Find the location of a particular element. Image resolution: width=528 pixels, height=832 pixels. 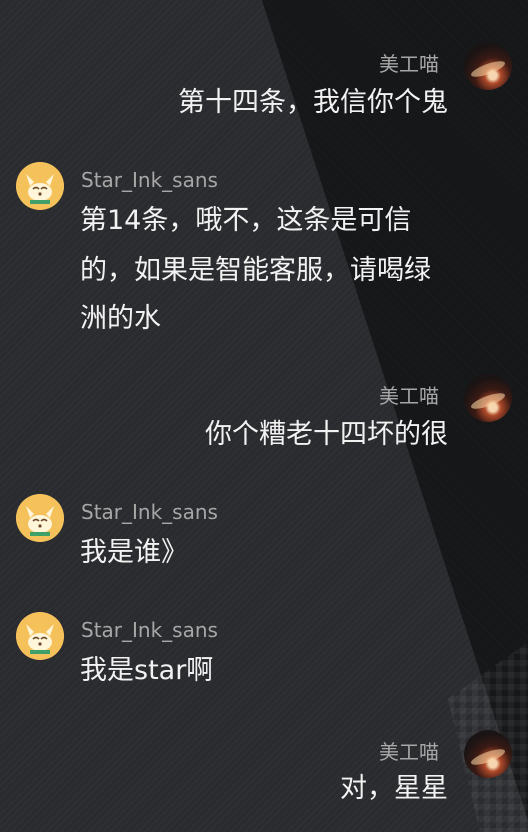

message-text-line: 你个糟老十四坏的很 is located at coordinates (326, 434).